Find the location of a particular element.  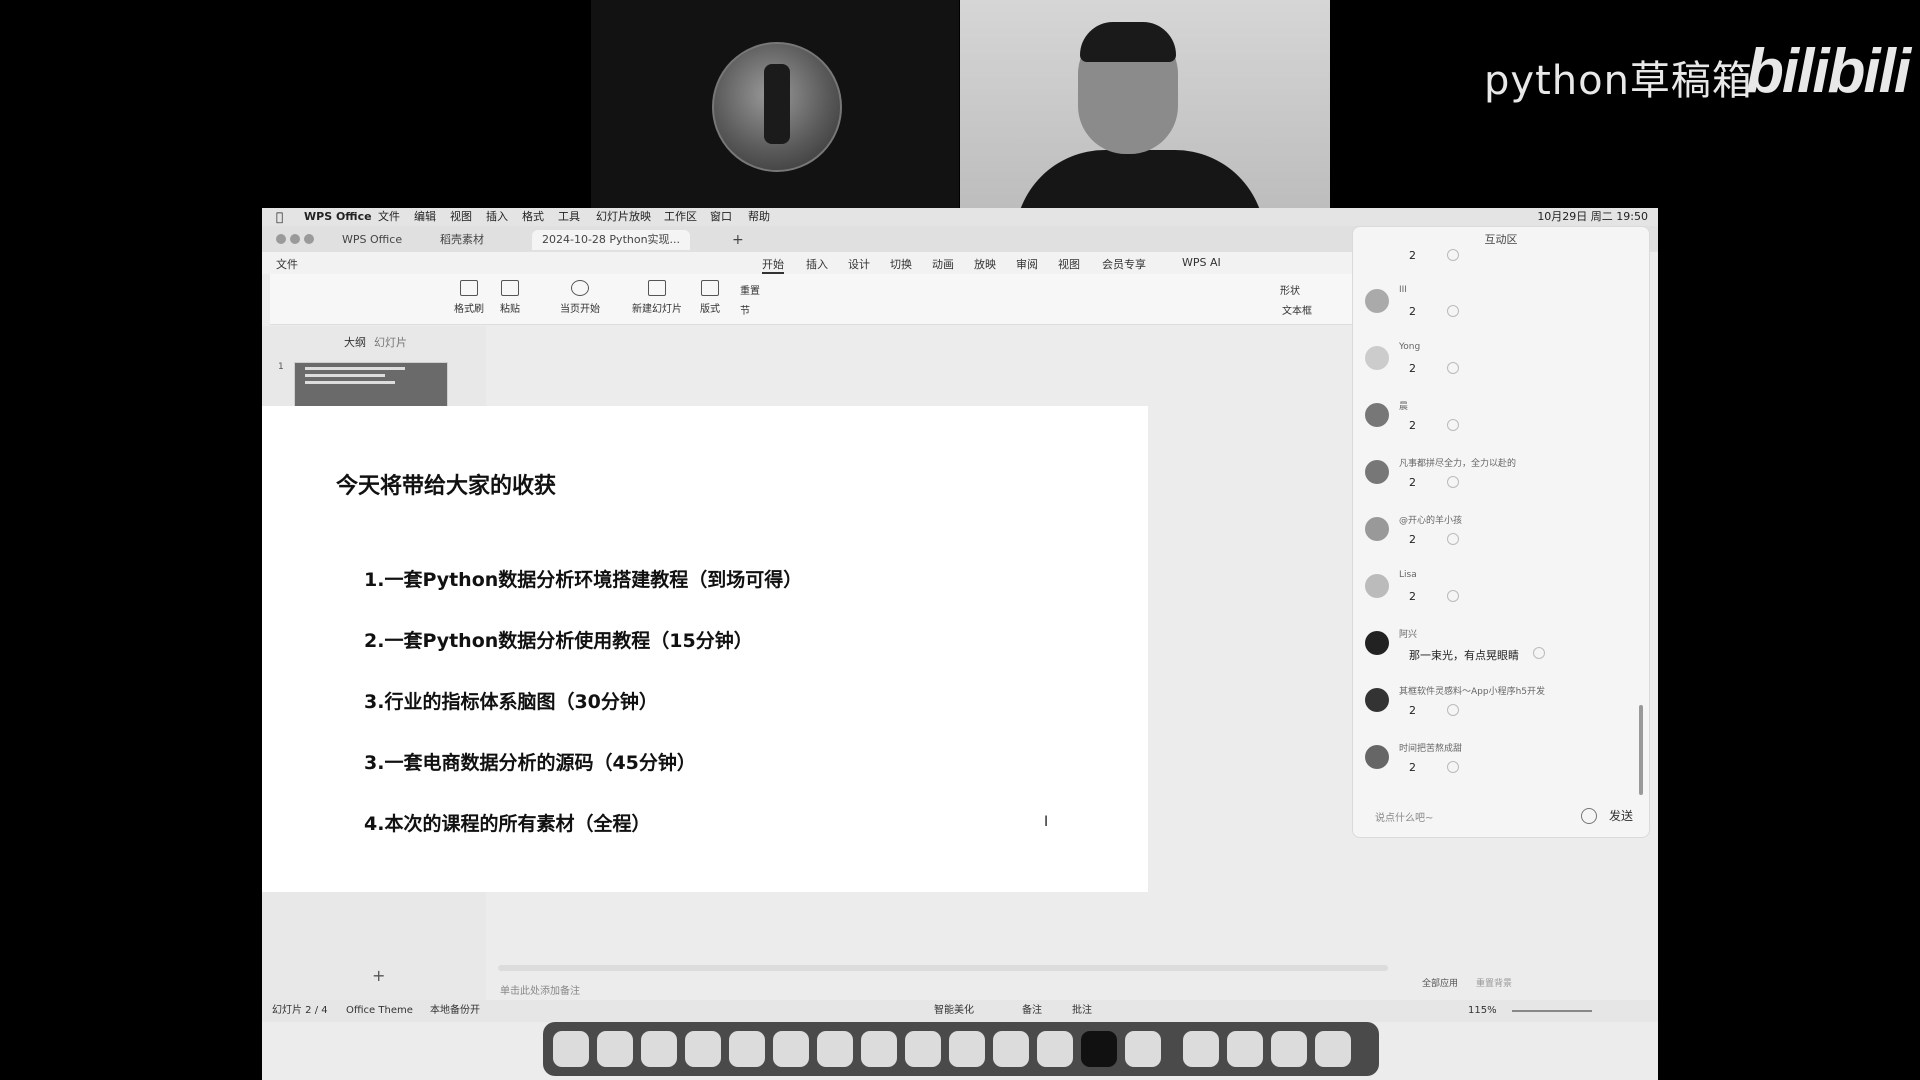

menu-help: 帮助 is located at coordinates (759, 217).